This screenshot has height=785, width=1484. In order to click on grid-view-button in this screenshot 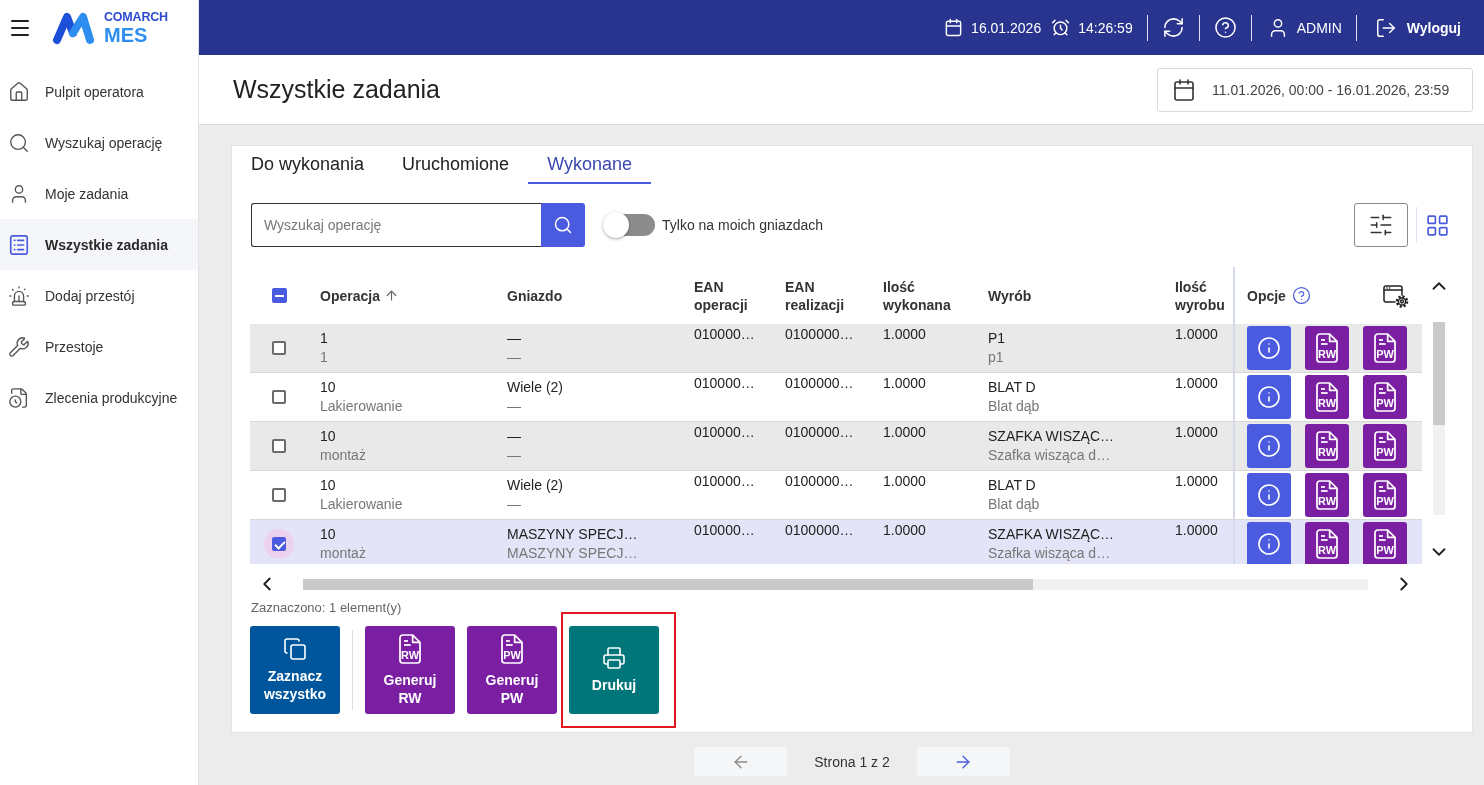, I will do `click(1437, 225)`.